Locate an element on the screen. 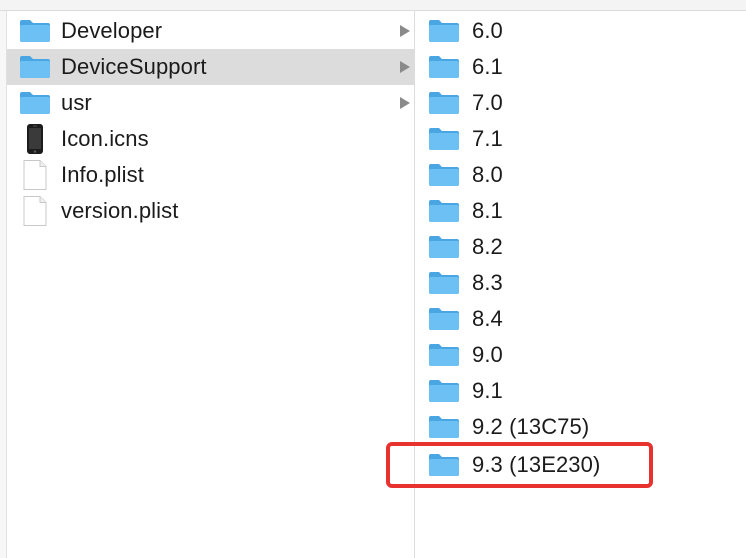  list-item-developer: Developer is located at coordinates (210, 31).